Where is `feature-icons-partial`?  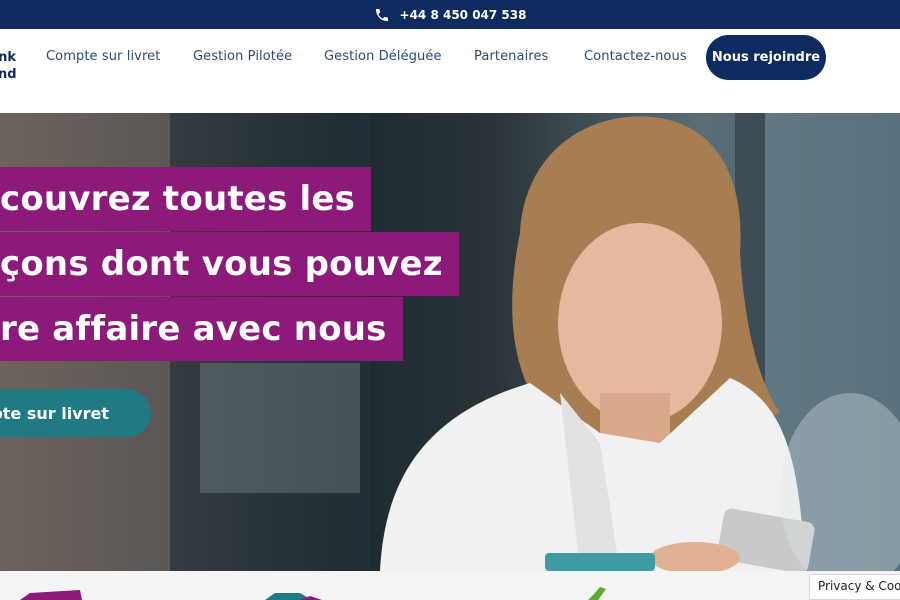
feature-icons-partial is located at coordinates (313, 593).